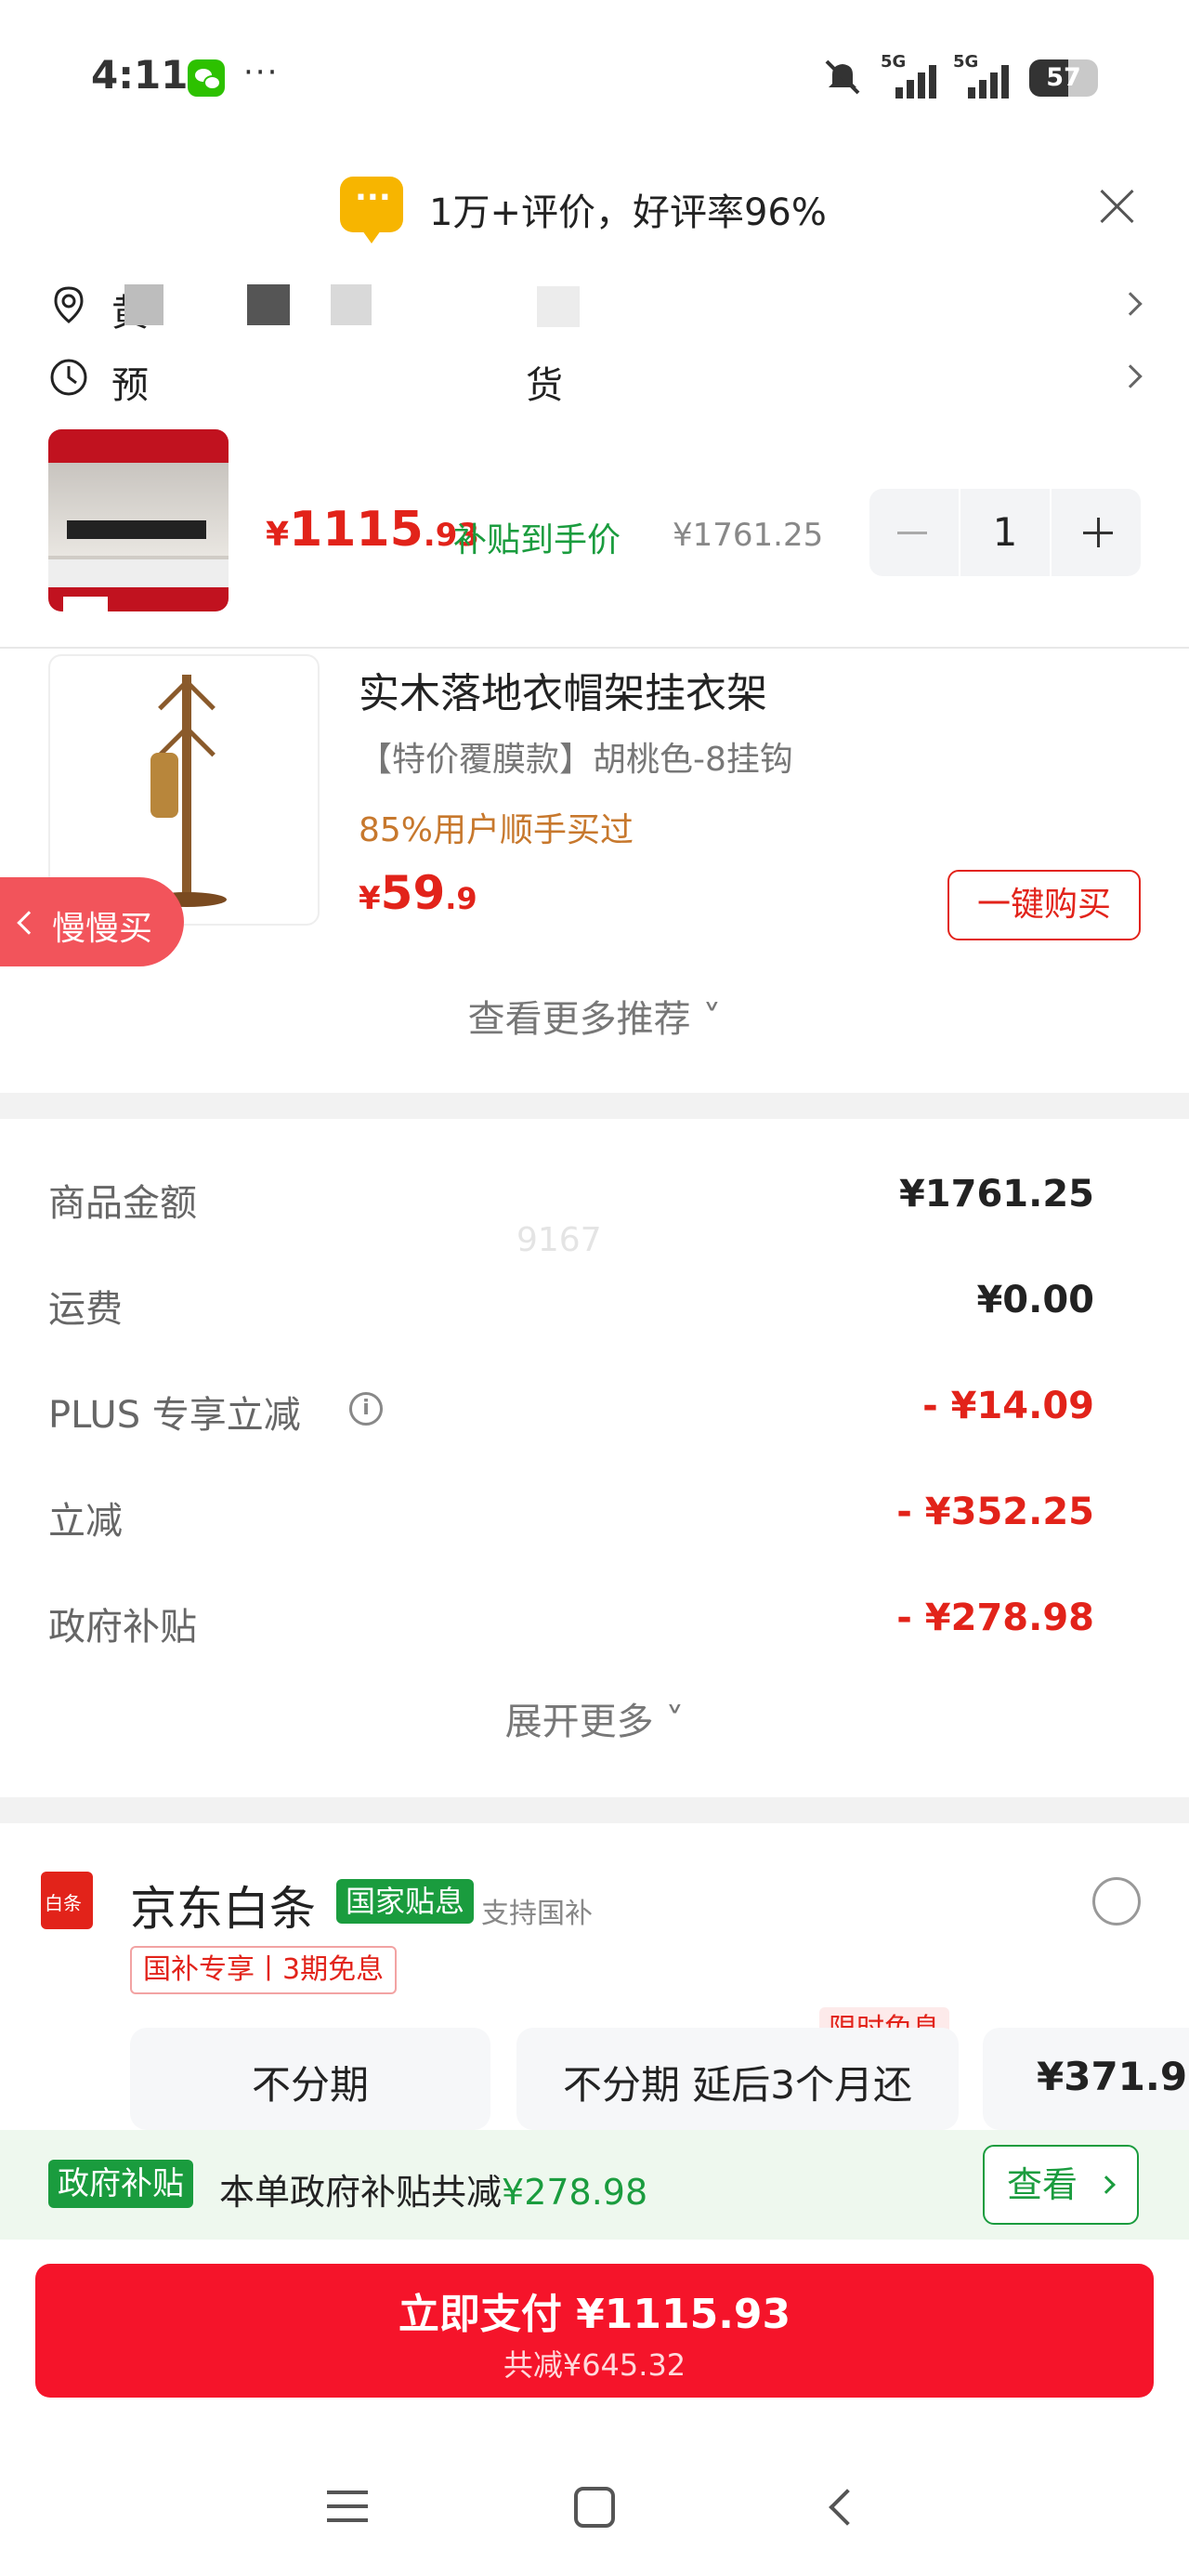 This screenshot has height=2576, width=1189. I want to click on more-recommendations-link: 查看更多推荐 ˅, so click(594, 1016).